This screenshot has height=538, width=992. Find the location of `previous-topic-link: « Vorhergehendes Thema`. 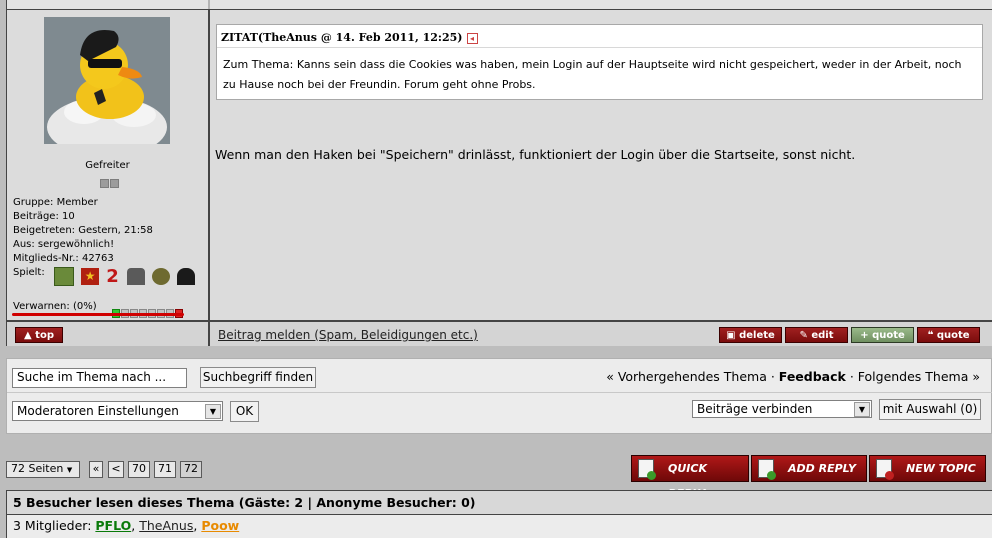

previous-topic-link: « Vorhergehendes Thema is located at coordinates (686, 376).